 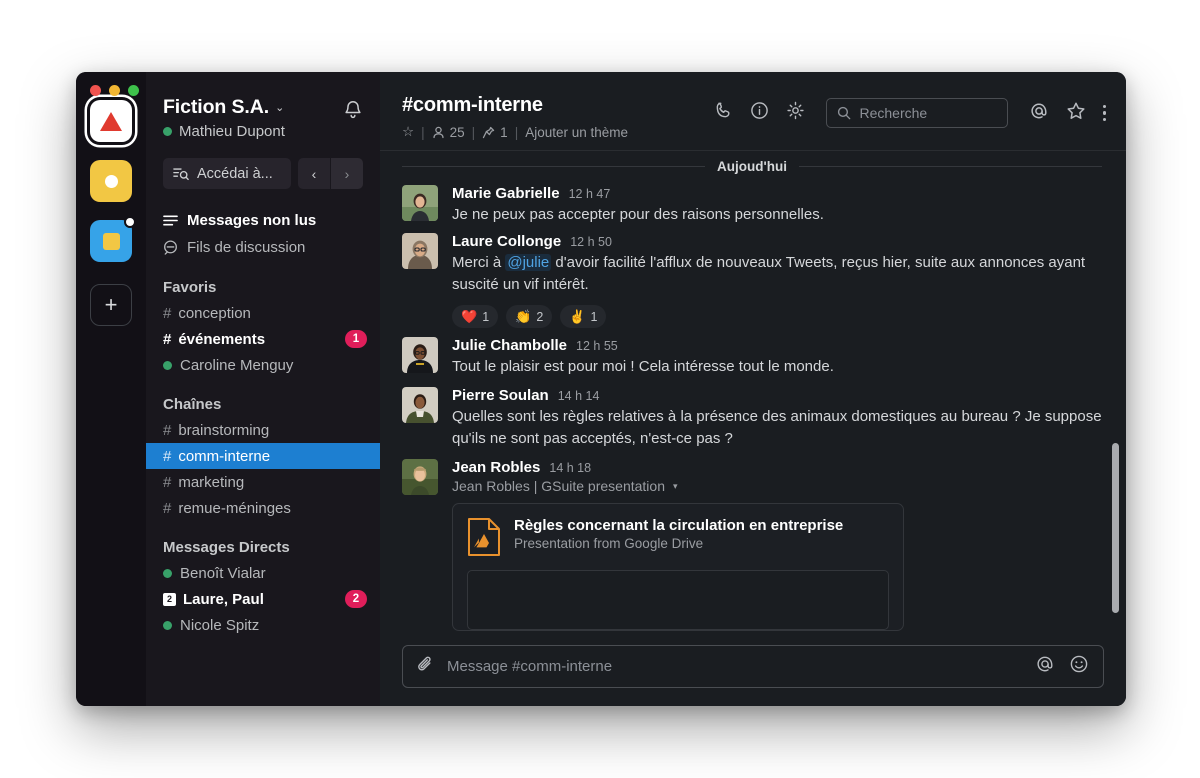 I want to click on sidebar-item-nicole-spitz: Nicole Spitz, so click(x=263, y=625).